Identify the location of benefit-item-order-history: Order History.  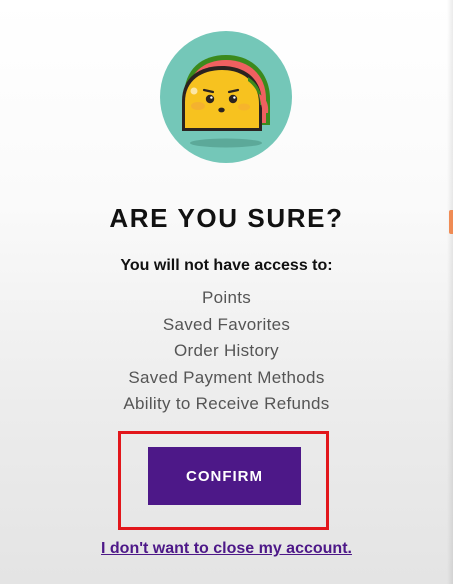
(226, 350).